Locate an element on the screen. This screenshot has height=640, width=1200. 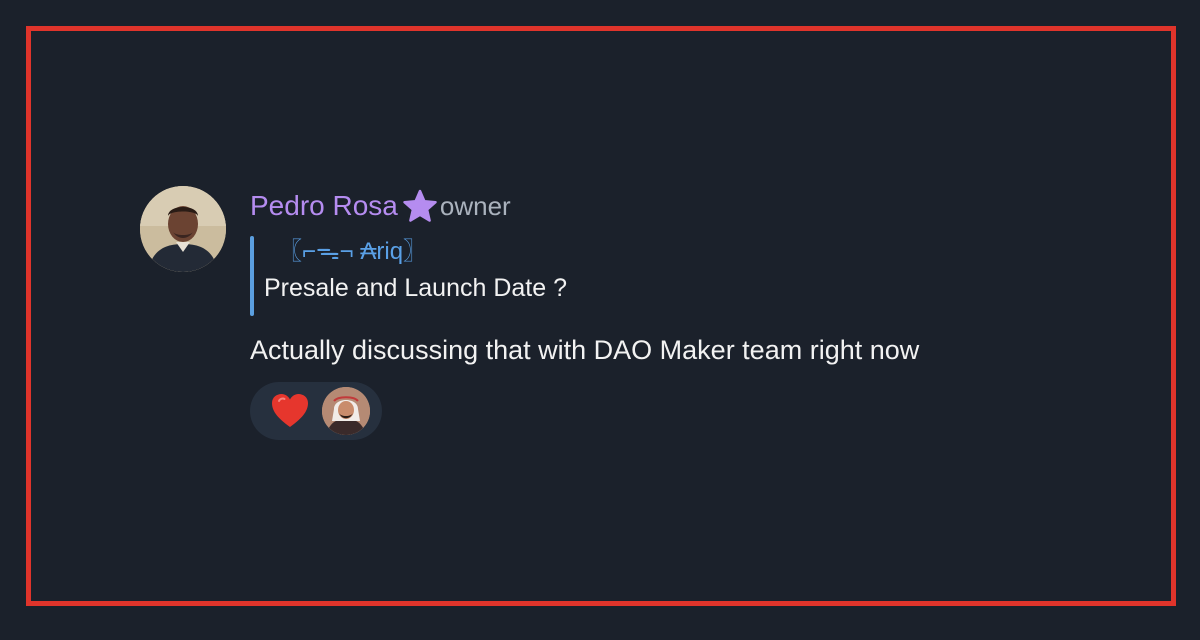
sender-avatar-image is located at coordinates (183, 229).